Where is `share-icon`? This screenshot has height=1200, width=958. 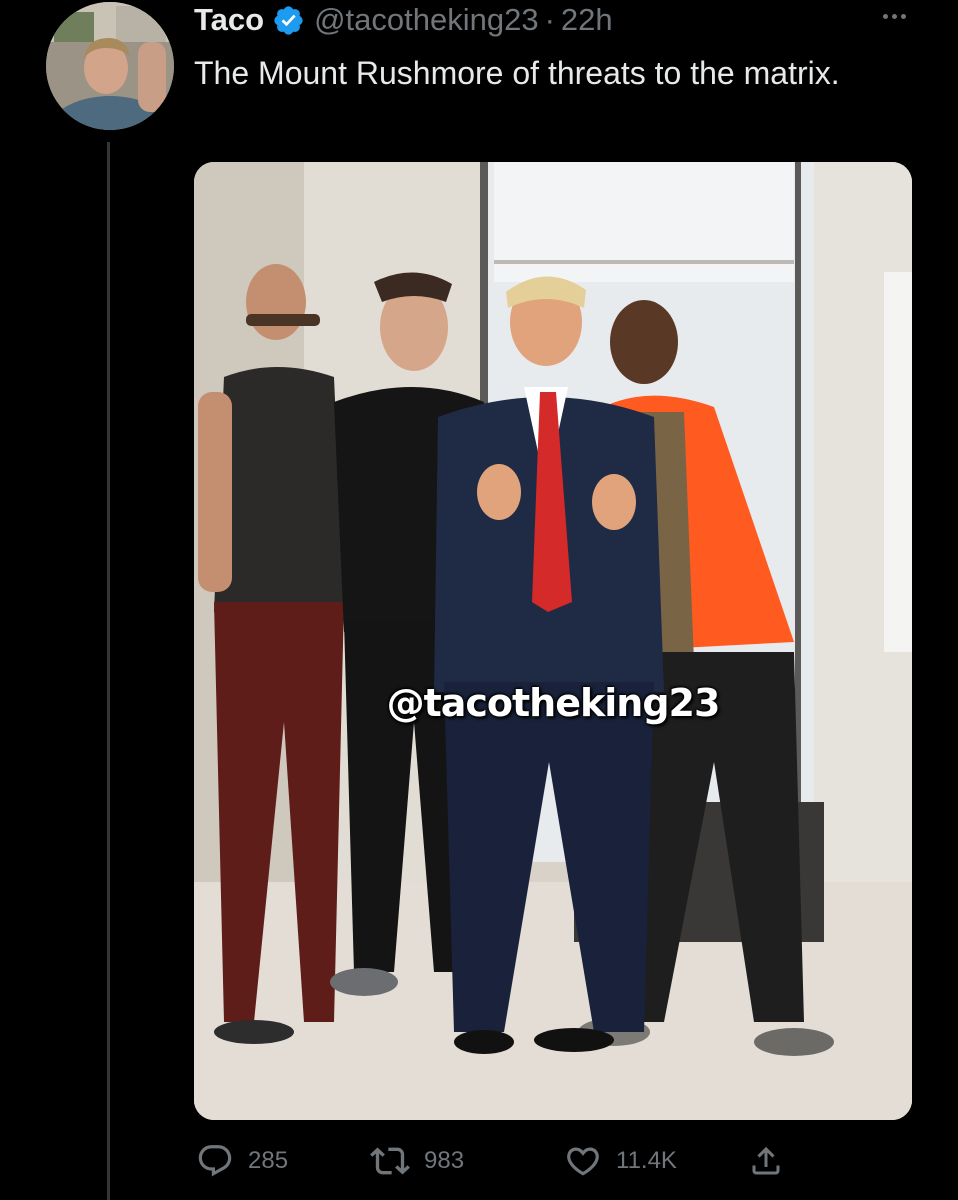
share-icon is located at coordinates (766, 1161).